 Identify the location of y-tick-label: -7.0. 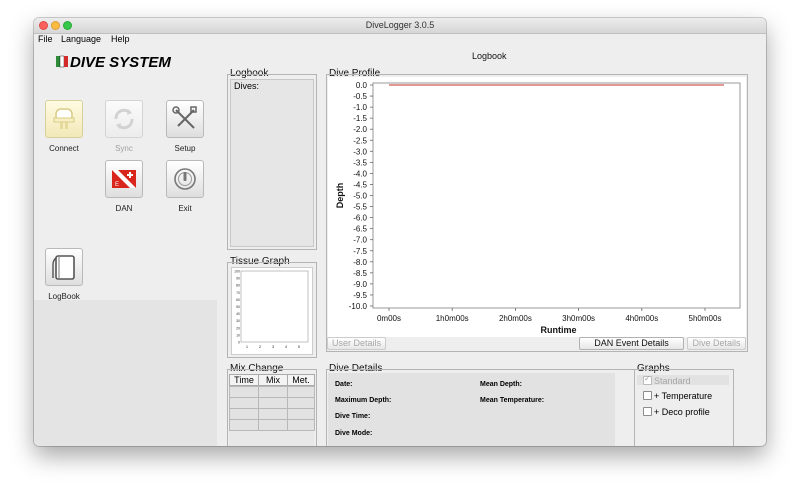
(360, 240).